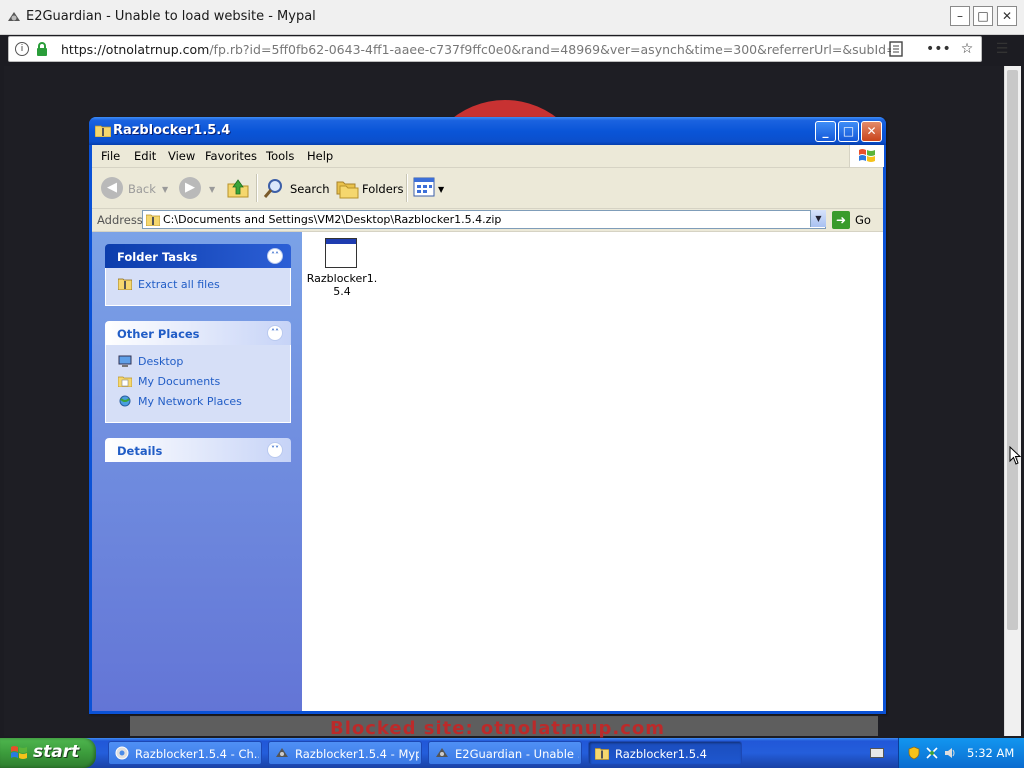  I want to click on go-arrow-icon: ➜, so click(841, 220).